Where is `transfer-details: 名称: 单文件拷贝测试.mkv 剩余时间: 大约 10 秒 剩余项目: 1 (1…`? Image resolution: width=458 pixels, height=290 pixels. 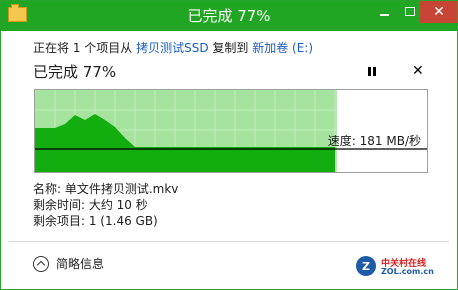
transfer-details: 名称: 单文件拷贝测试.mkv 剩余时间: 大约 10 秒 剩余项目: 1 (1… is located at coordinates (105, 205).